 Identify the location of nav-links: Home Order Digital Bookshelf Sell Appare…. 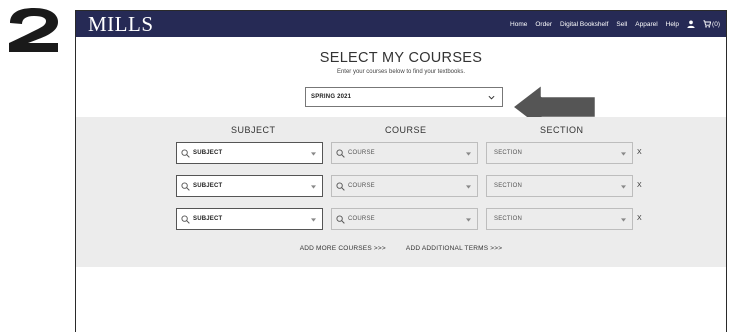
(615, 24).